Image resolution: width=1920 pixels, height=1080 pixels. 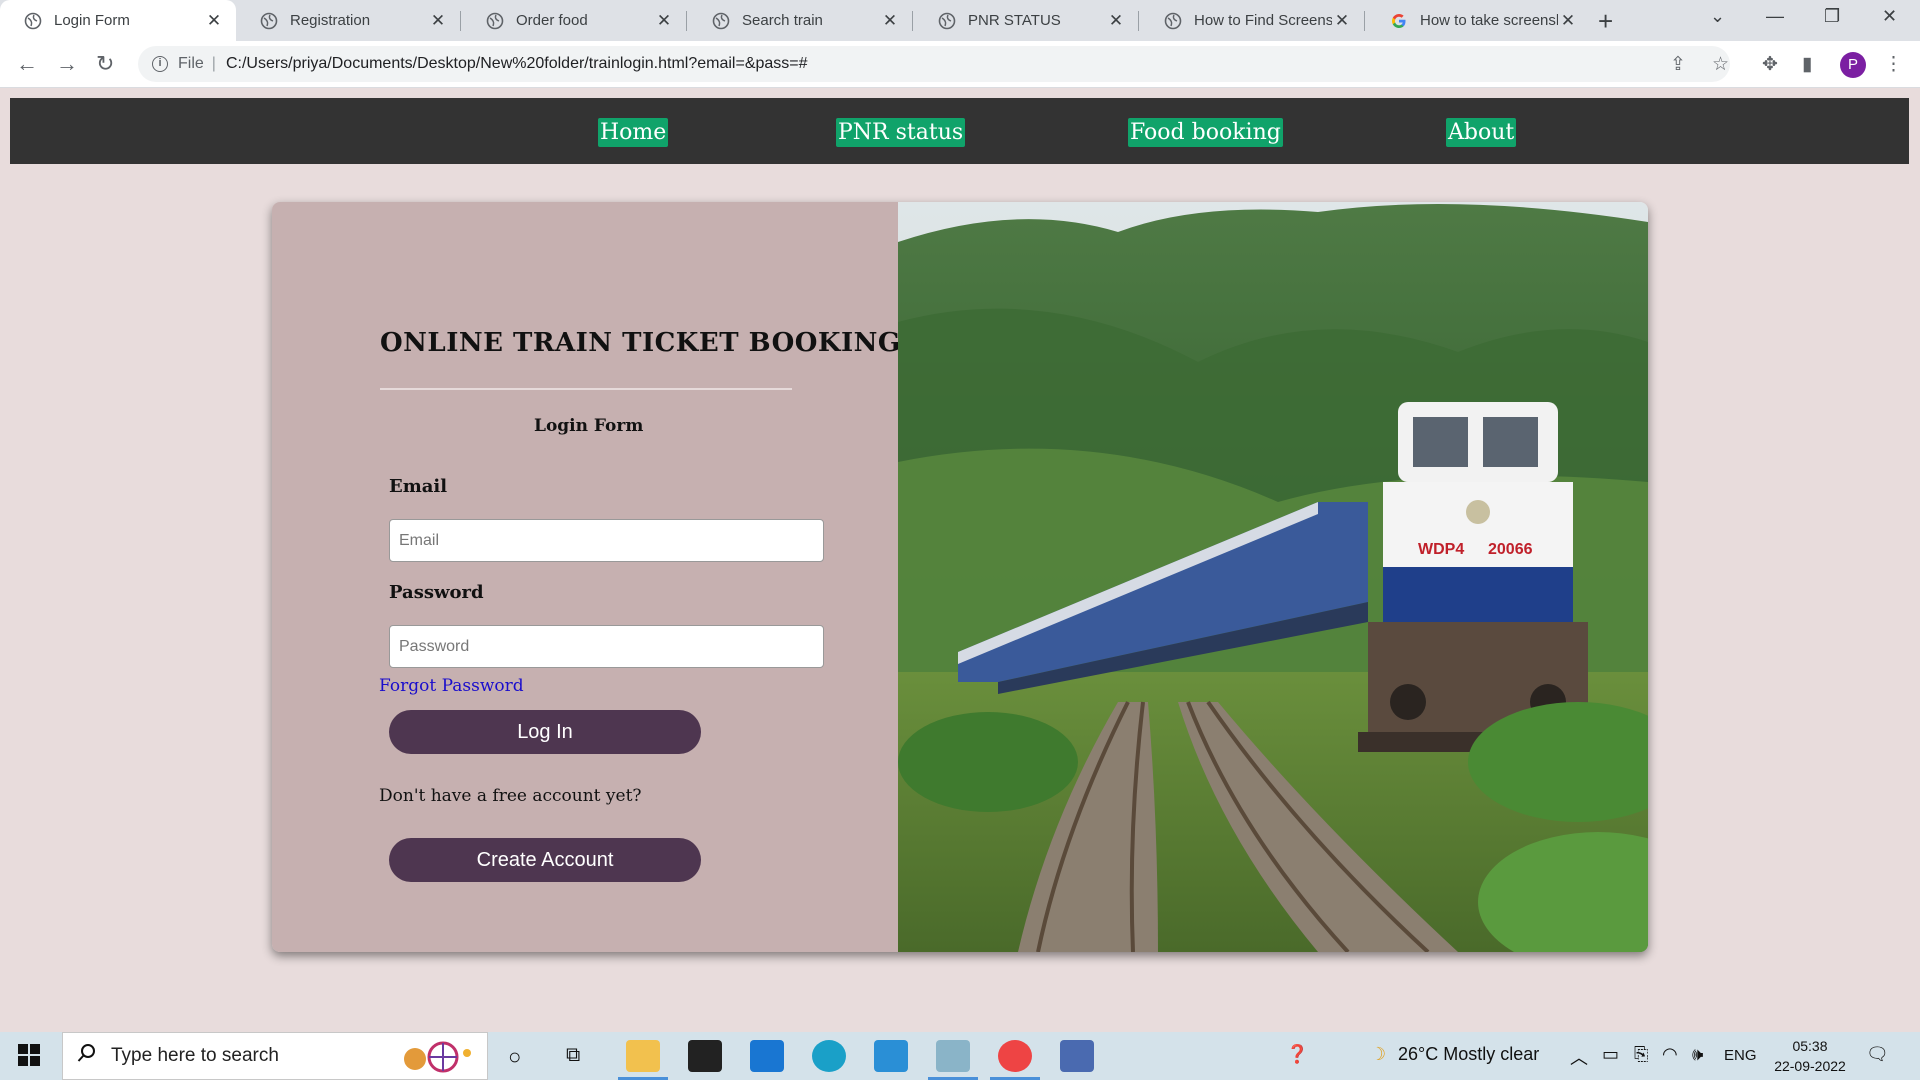 What do you see at coordinates (29, 1057) in the screenshot?
I see `windows-start-icon` at bounding box center [29, 1057].